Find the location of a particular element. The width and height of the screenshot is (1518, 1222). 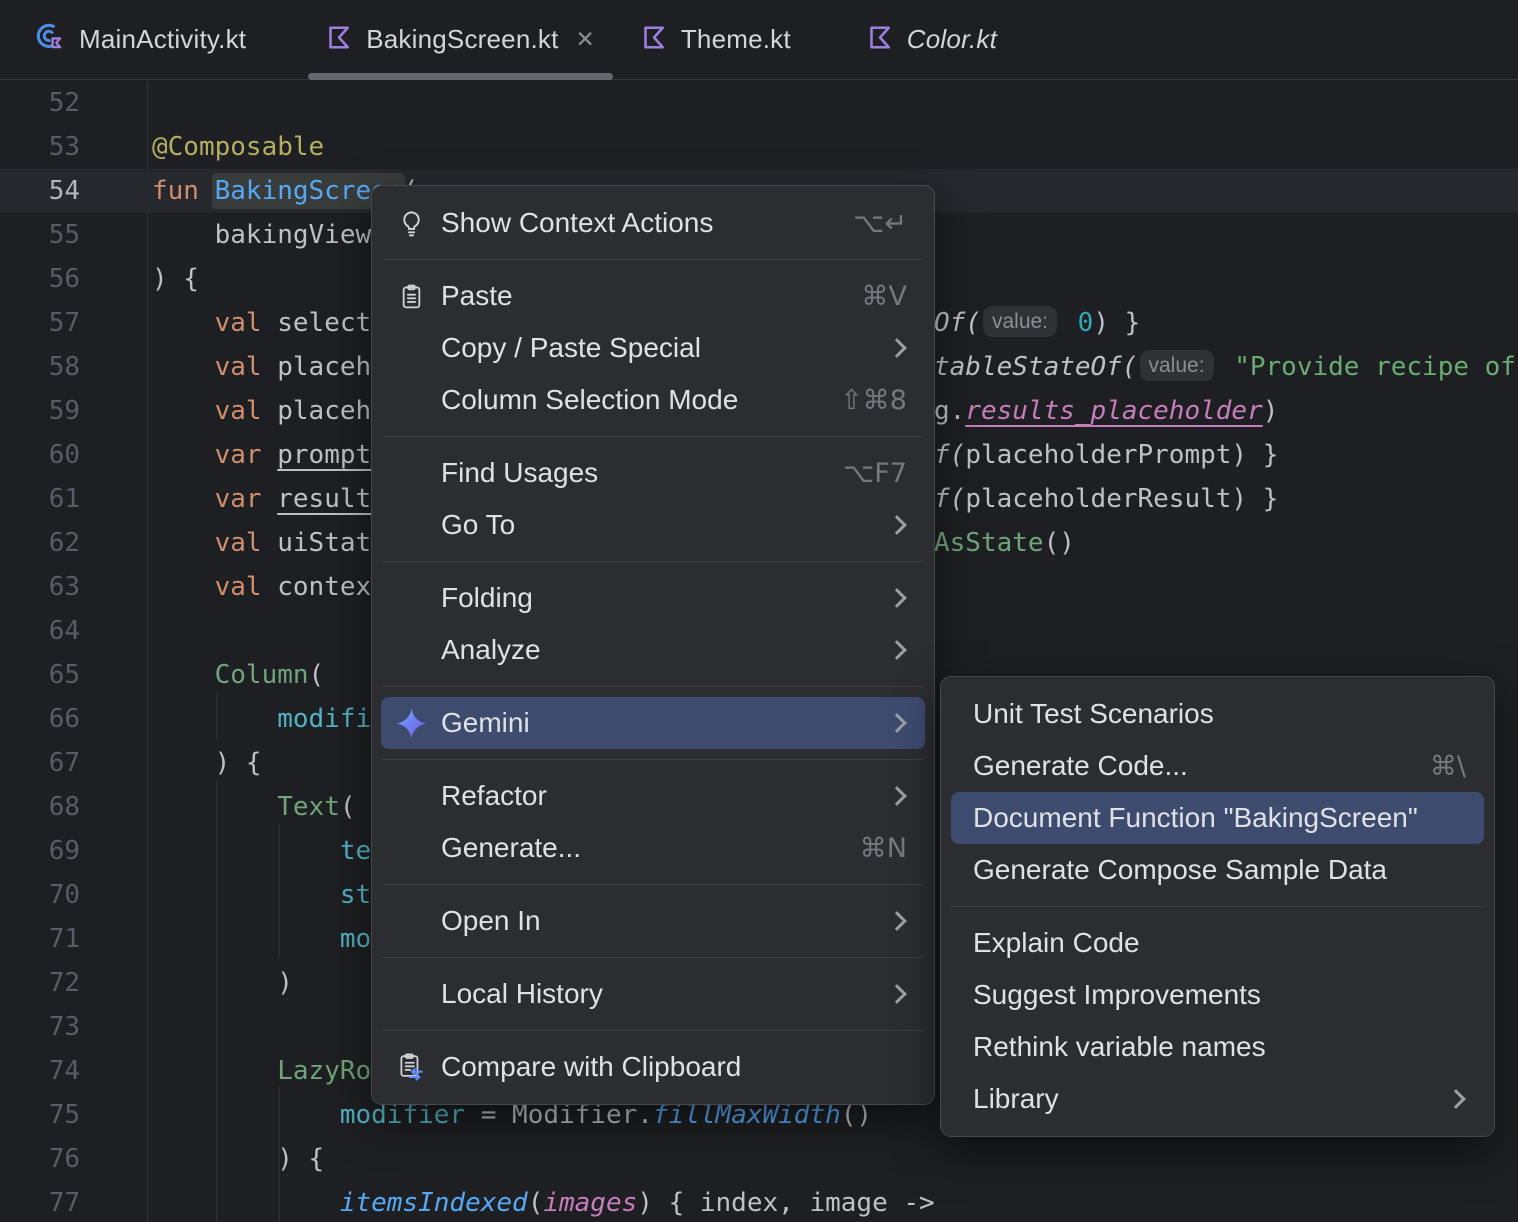

menu-item-refactor: Refactor is located at coordinates (653, 796).